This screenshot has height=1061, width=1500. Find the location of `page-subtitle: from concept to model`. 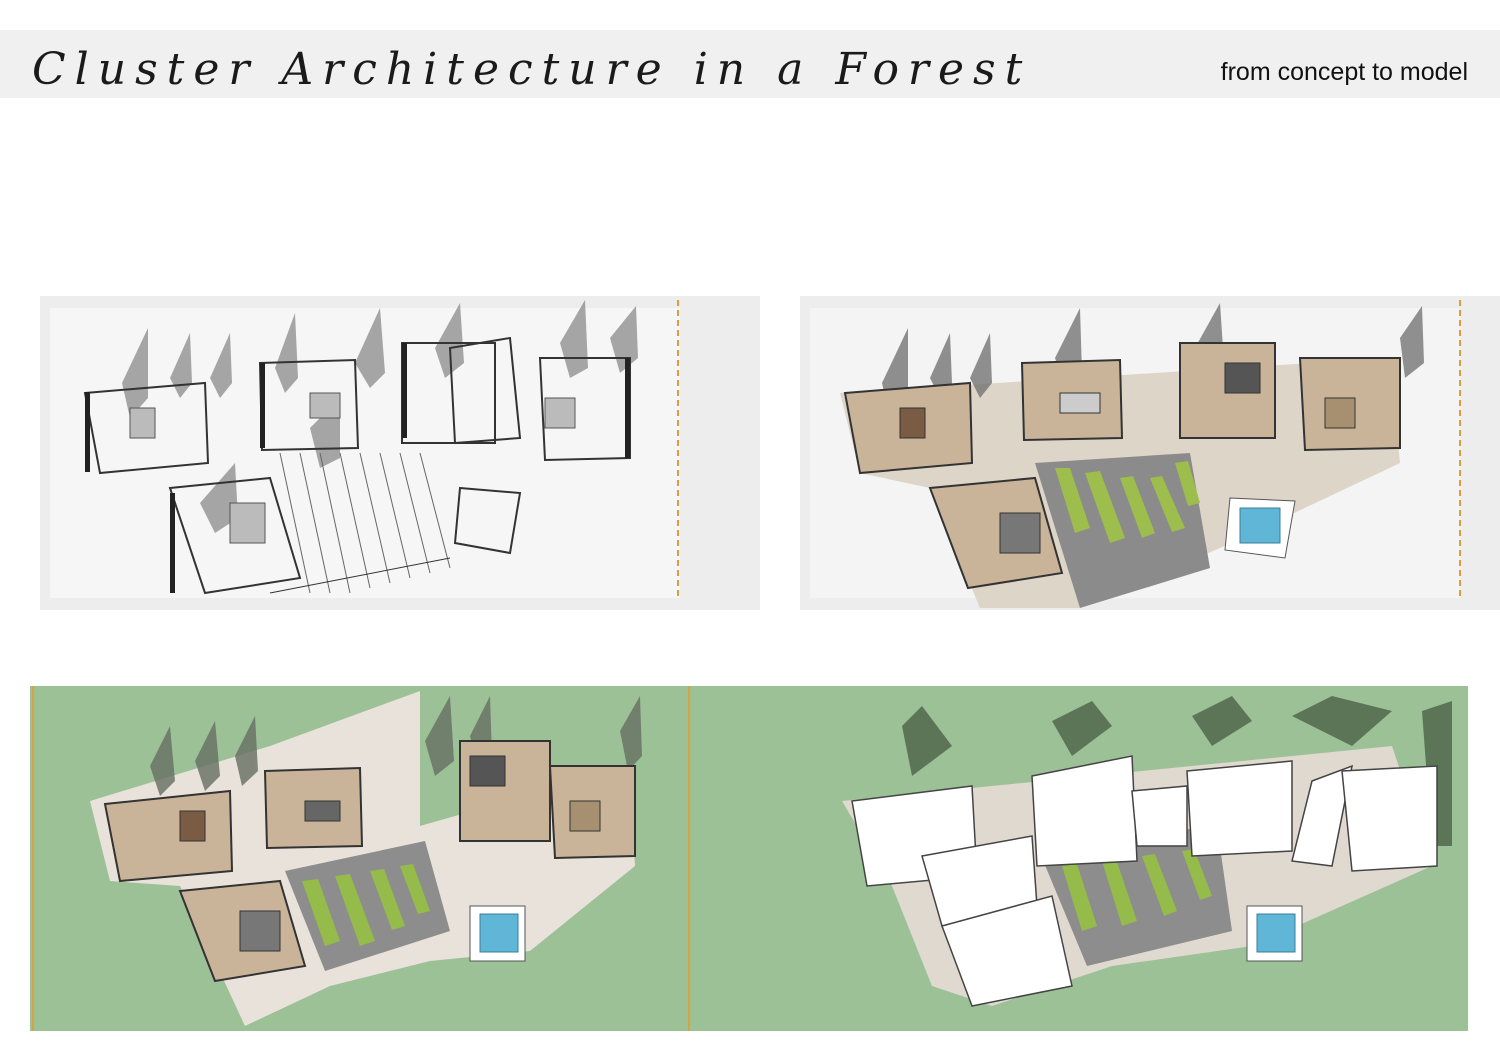

page-subtitle: from concept to model is located at coordinates (1344, 72).